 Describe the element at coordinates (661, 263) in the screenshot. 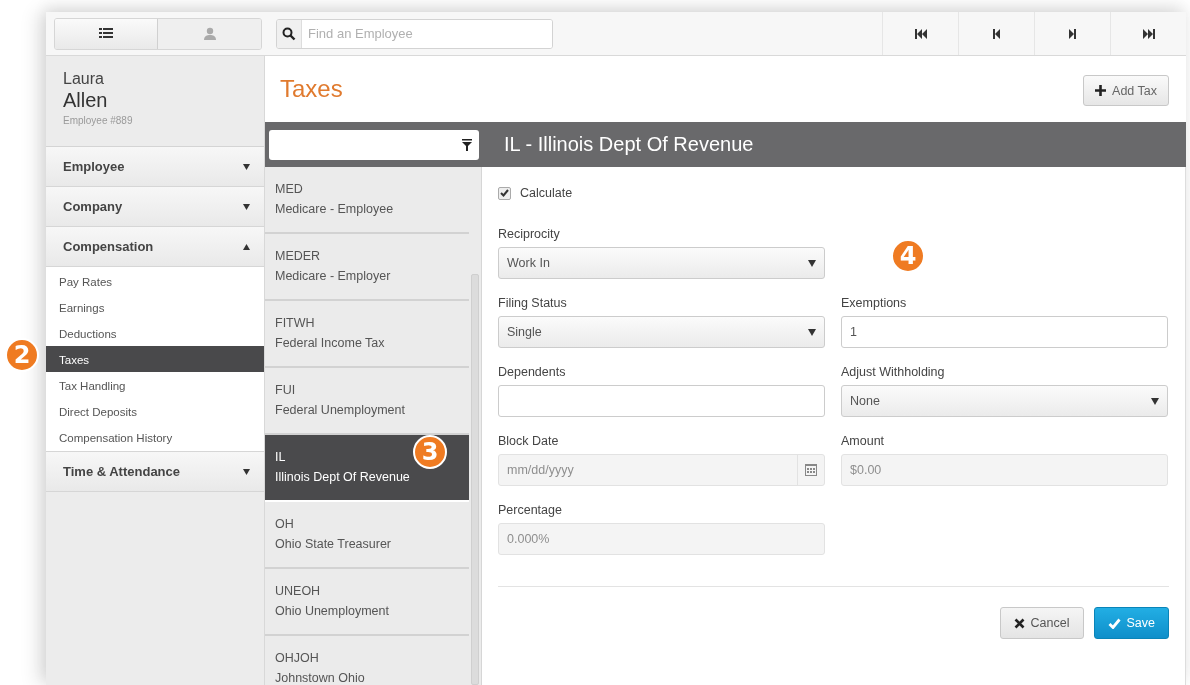

I see `dropdown: Work In` at that location.